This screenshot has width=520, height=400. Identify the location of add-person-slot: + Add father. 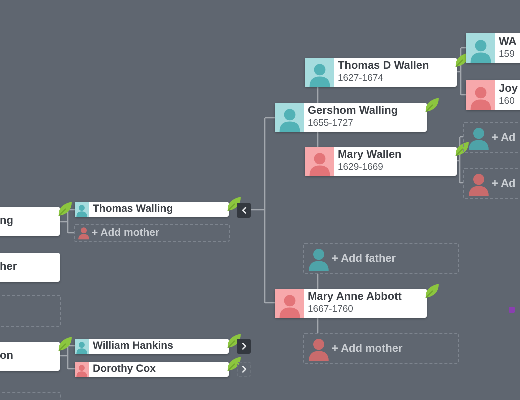
(381, 258).